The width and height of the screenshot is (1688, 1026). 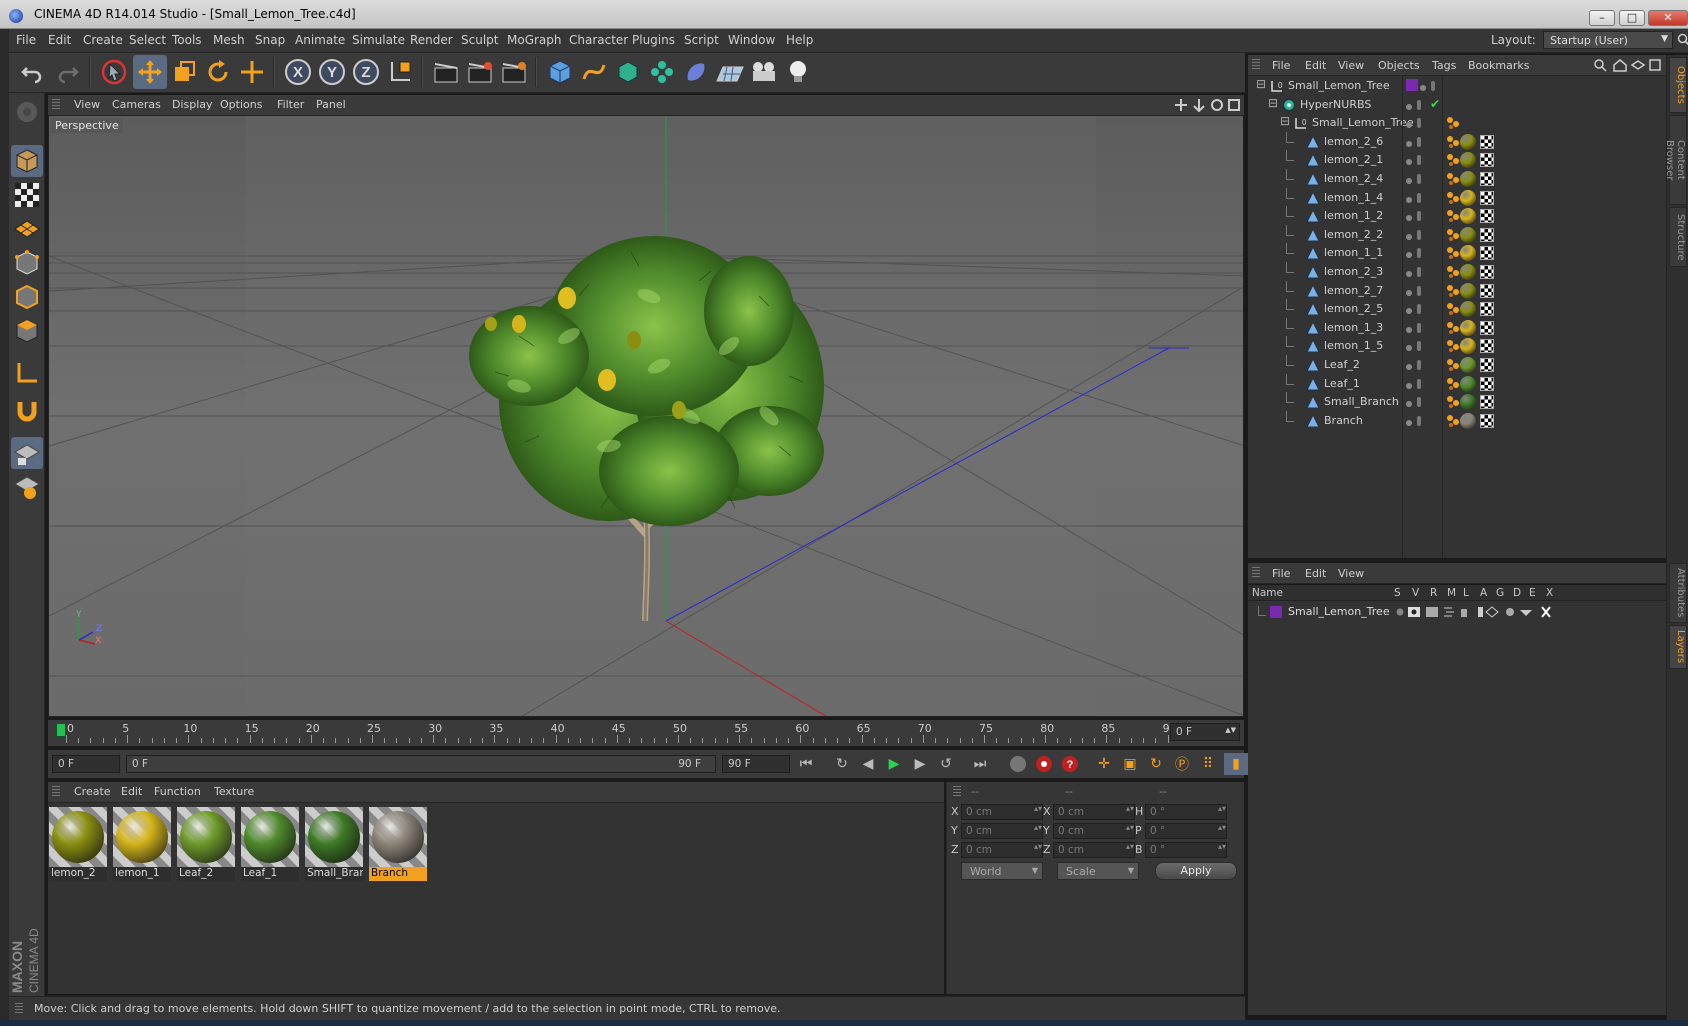 What do you see at coordinates (1678, 85) in the screenshot?
I see `tab-objects: Objects` at bounding box center [1678, 85].